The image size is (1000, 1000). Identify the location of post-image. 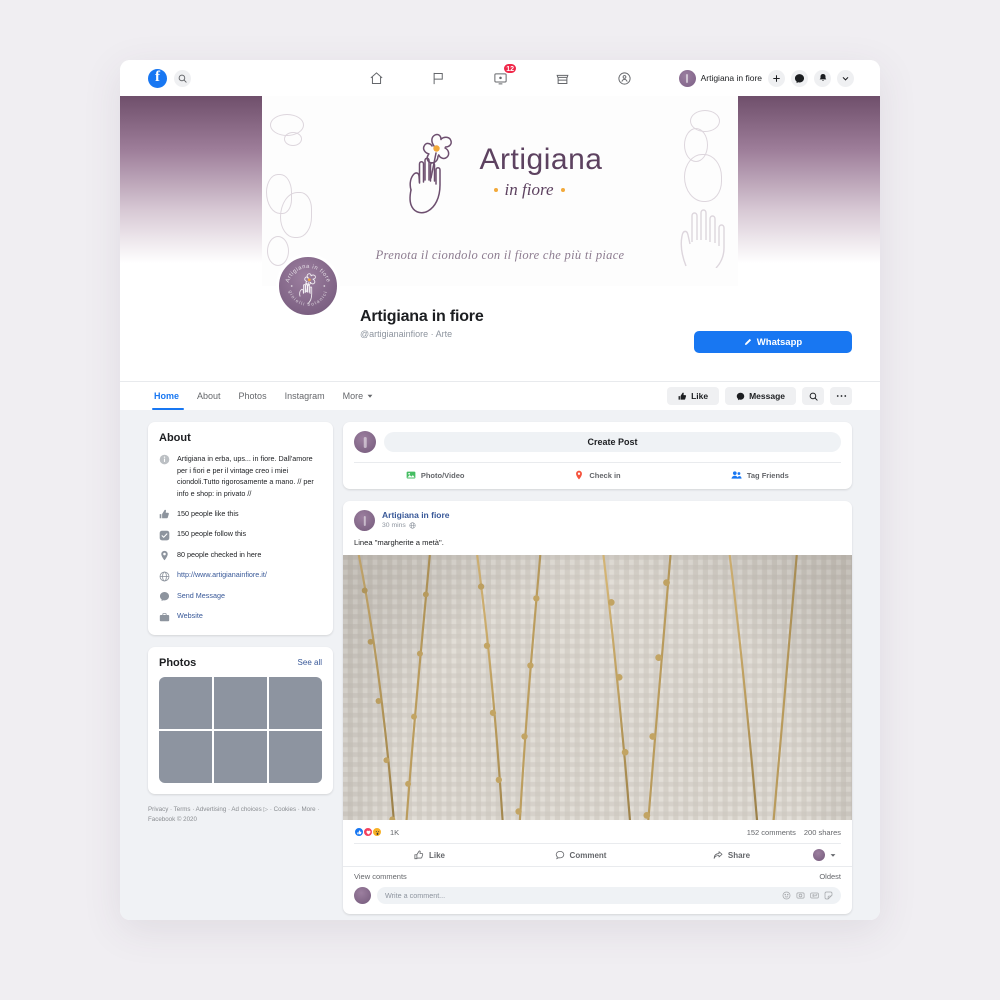
(597, 687).